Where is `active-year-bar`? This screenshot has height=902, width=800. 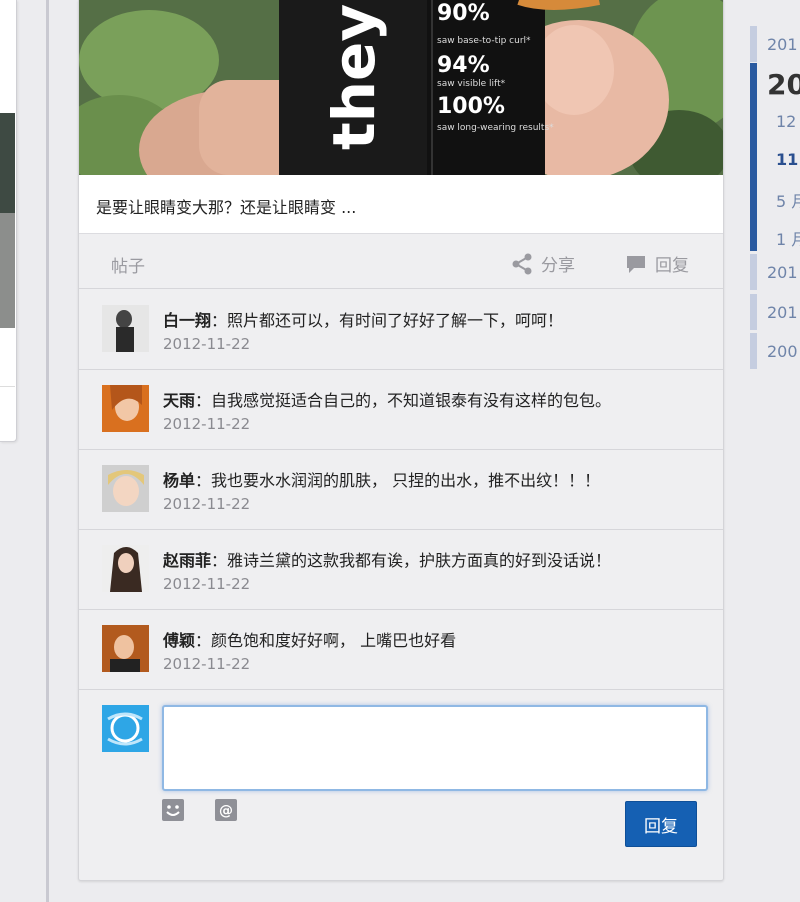
active-year-bar is located at coordinates (753, 157).